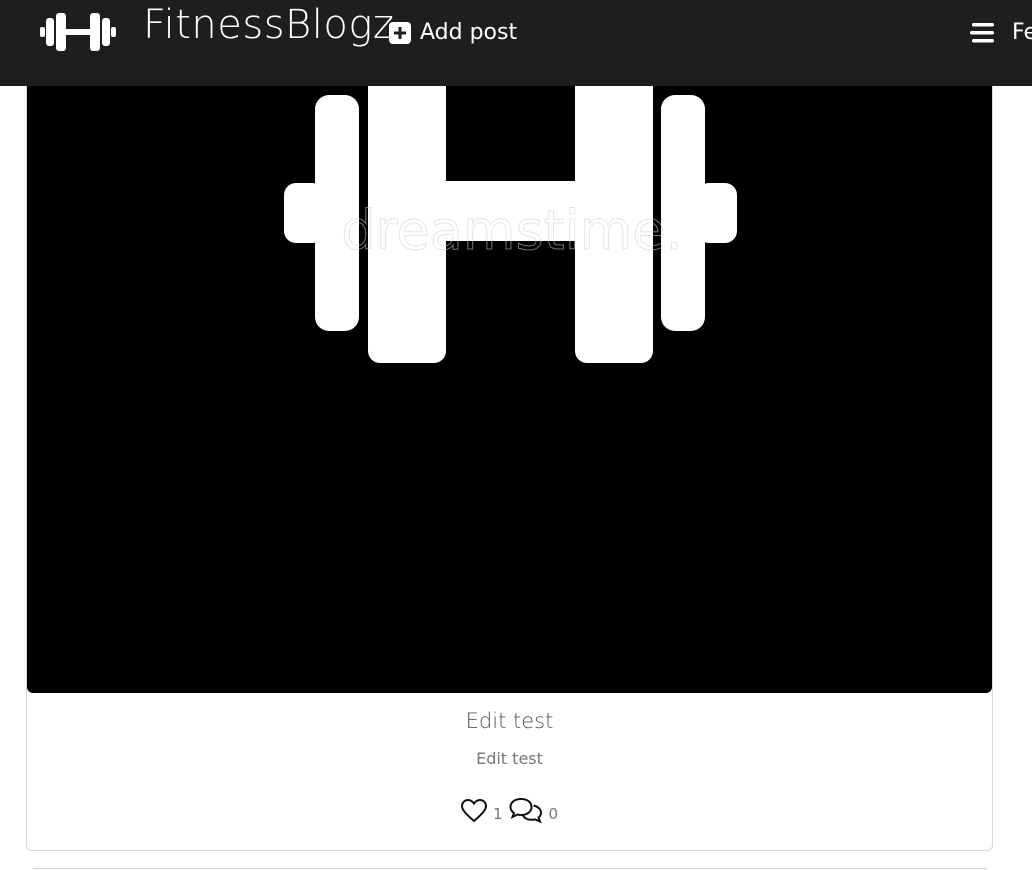 The height and width of the screenshot is (870, 1032). I want to click on bars-icon, so click(982, 32).